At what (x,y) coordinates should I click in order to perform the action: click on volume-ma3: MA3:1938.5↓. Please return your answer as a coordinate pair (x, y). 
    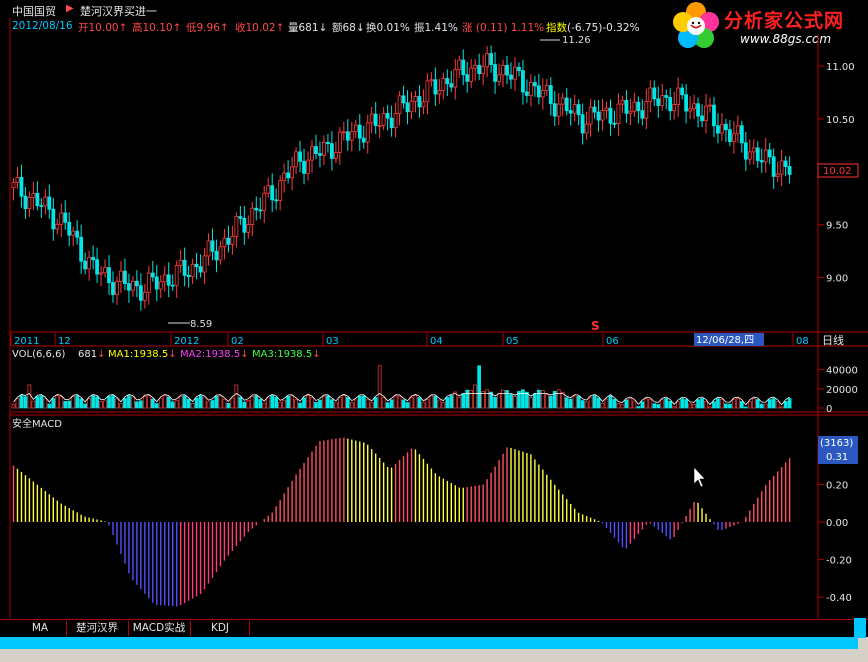
    Looking at the image, I should click on (286, 354).